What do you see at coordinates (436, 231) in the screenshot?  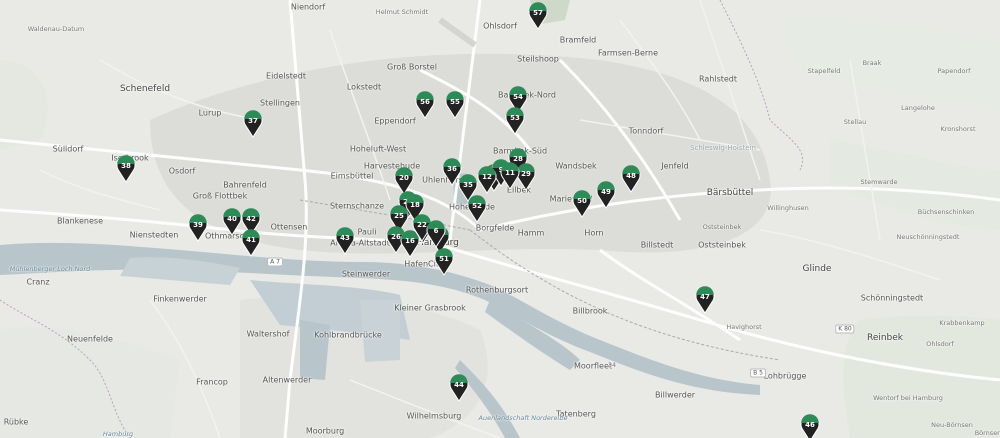 I see `marker-number: 6` at bounding box center [436, 231].